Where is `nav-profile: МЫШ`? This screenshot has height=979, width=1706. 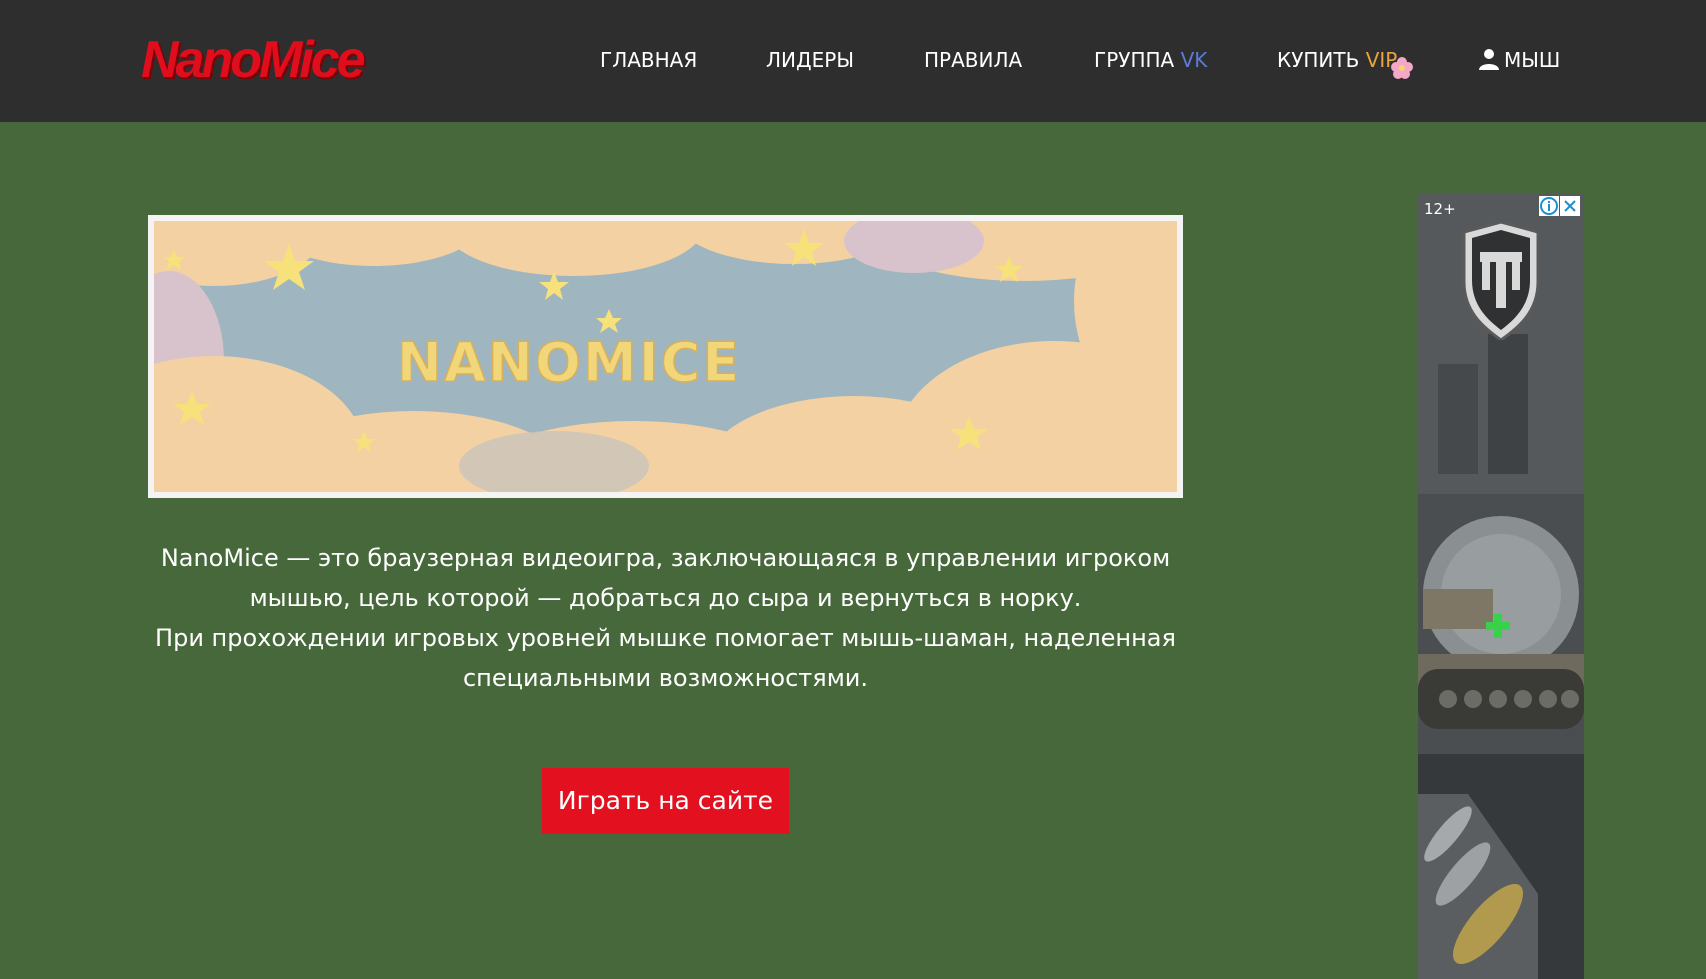 nav-profile: МЫШ is located at coordinates (1519, 60).